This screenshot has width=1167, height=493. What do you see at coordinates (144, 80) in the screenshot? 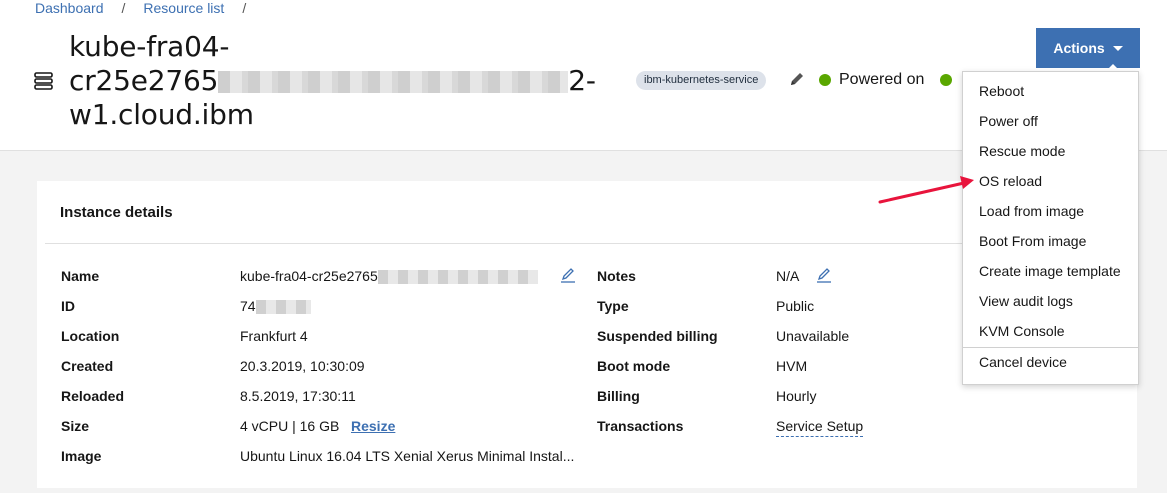
I see `title-part: cr25e2765` at bounding box center [144, 80].